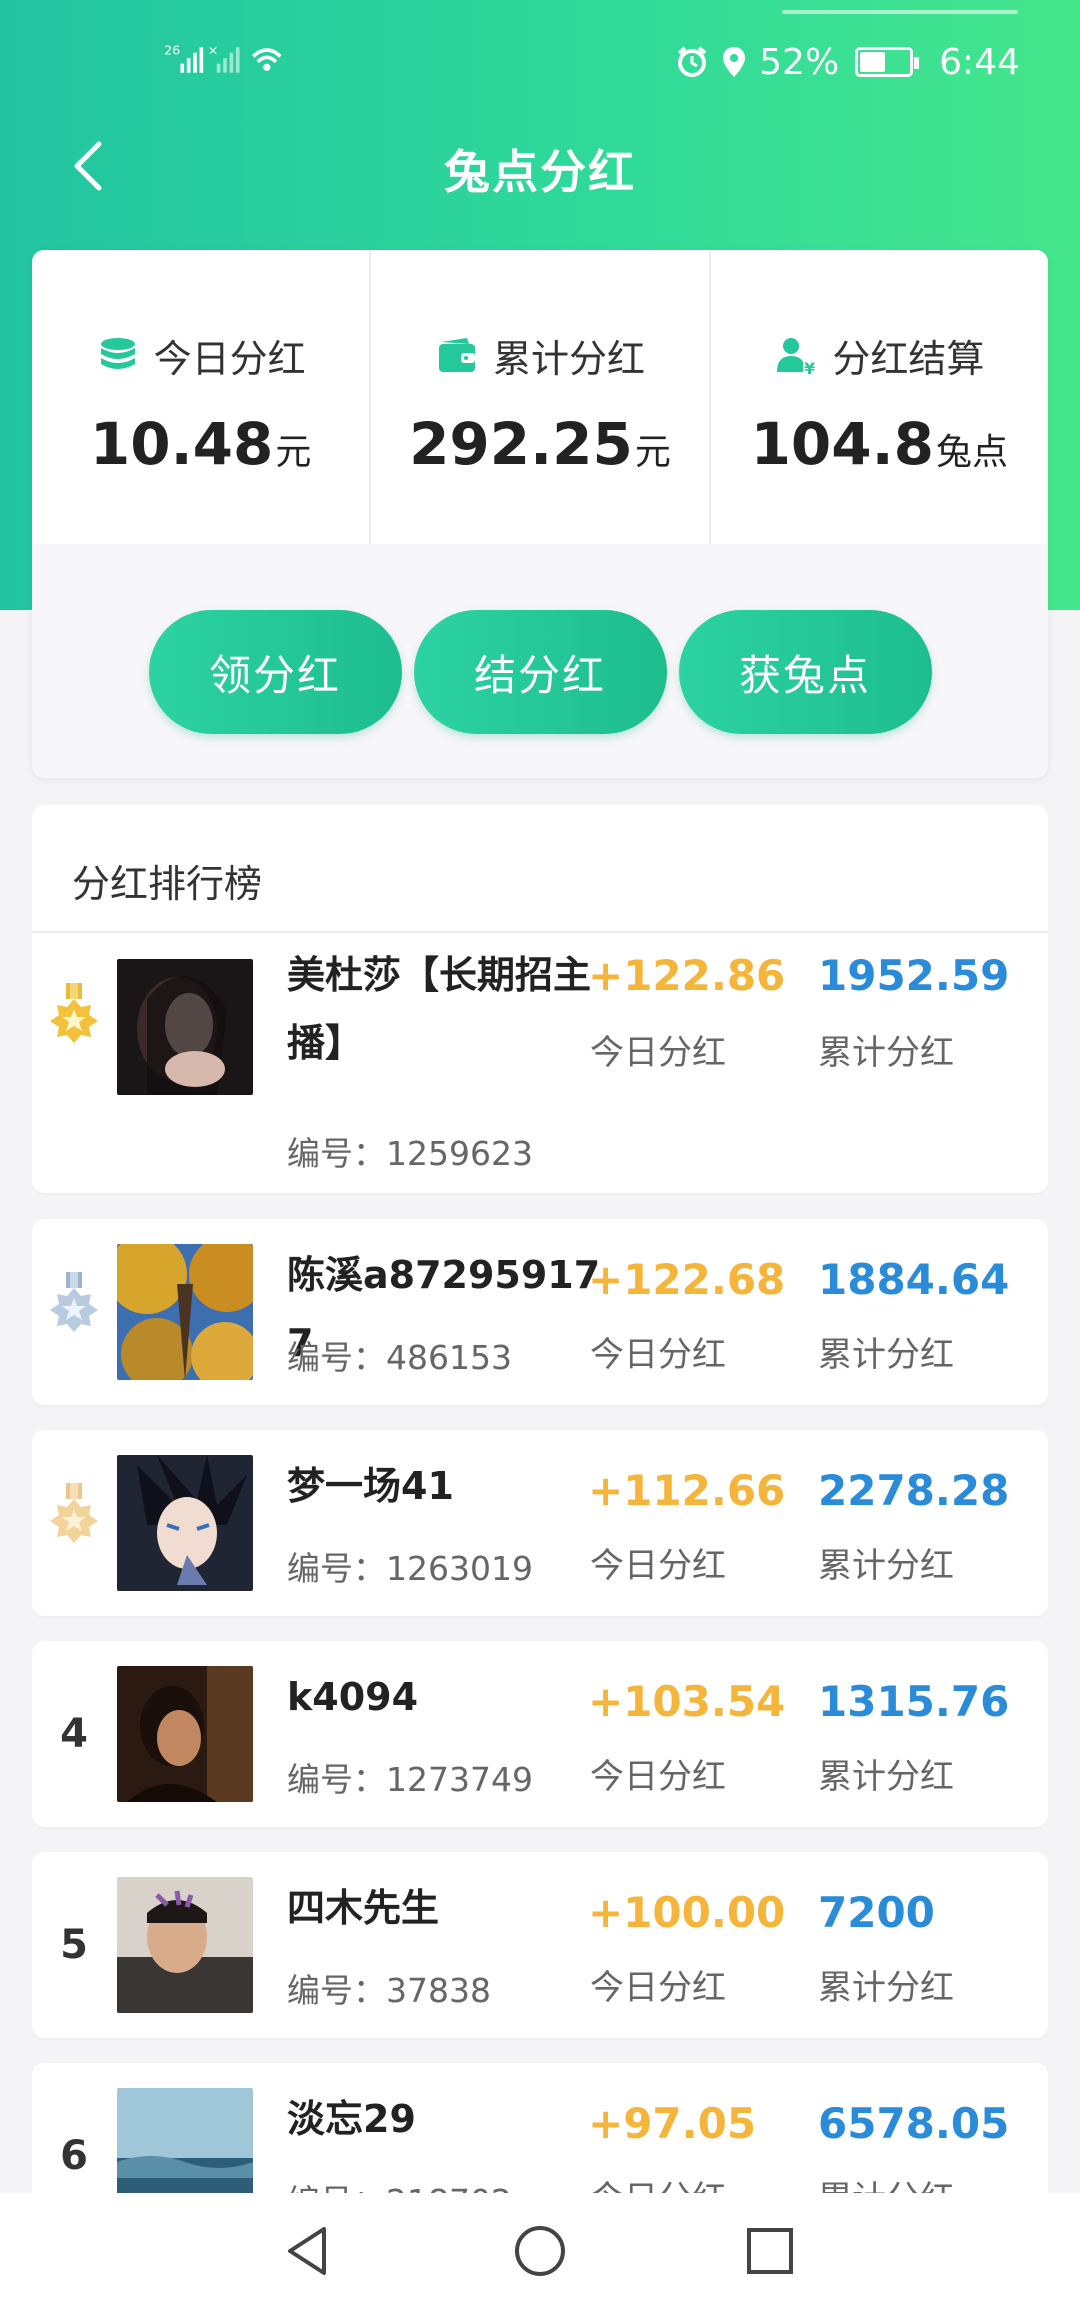  What do you see at coordinates (74, 1945) in the screenshot?
I see `rank-number: 5` at bounding box center [74, 1945].